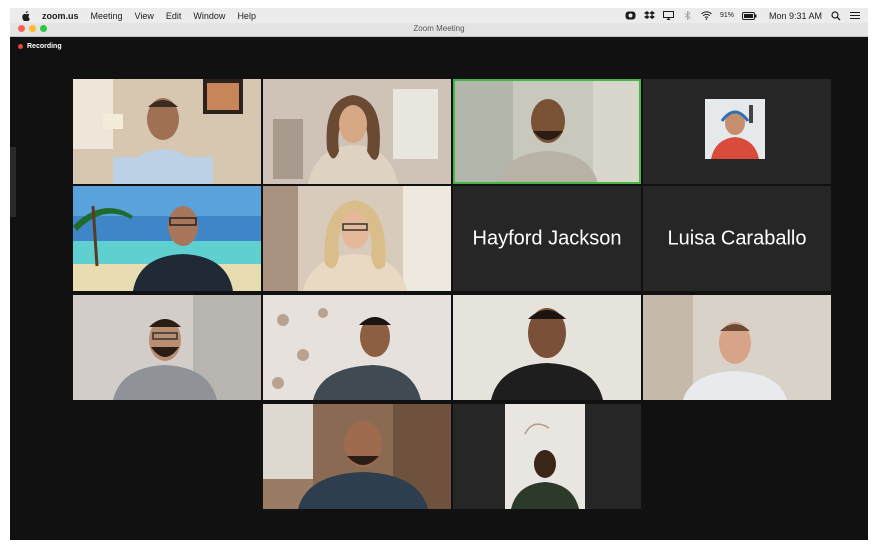 This screenshot has width=878, height=553. I want to click on window-edge, so click(13, 182).